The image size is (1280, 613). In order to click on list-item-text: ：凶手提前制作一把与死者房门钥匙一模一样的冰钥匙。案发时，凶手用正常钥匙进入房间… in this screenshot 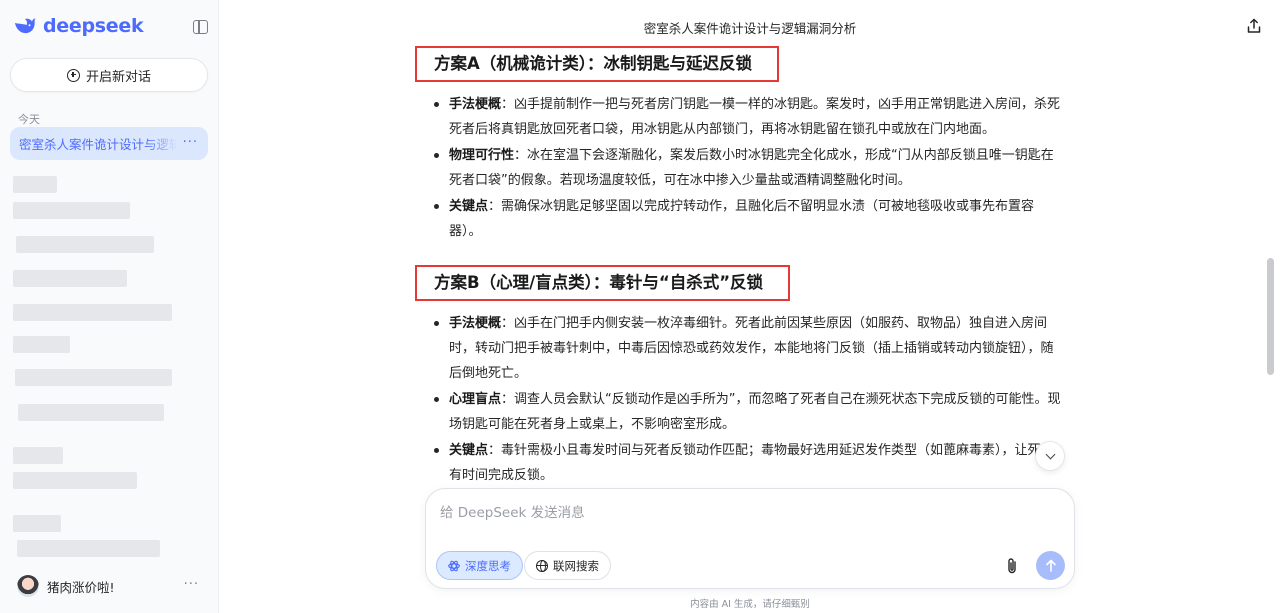, I will do `click(755, 117)`.